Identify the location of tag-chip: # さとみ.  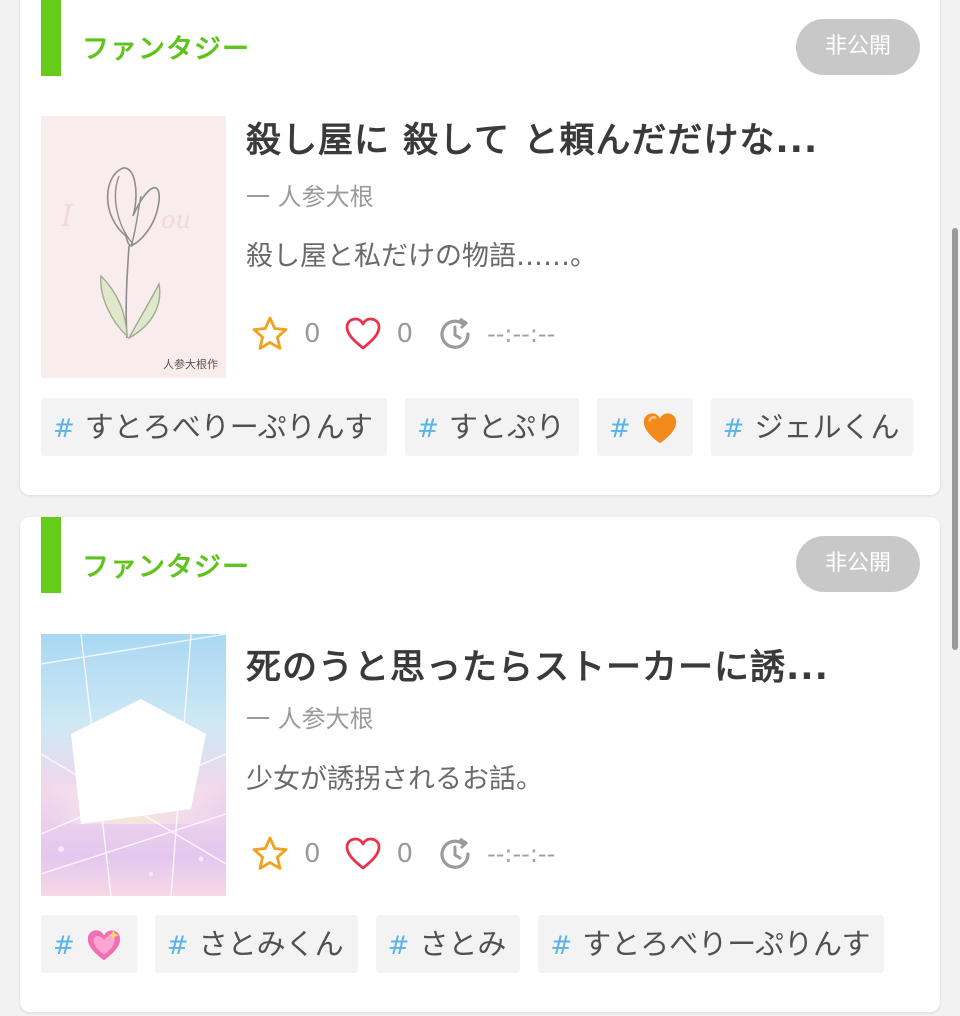
(448, 944).